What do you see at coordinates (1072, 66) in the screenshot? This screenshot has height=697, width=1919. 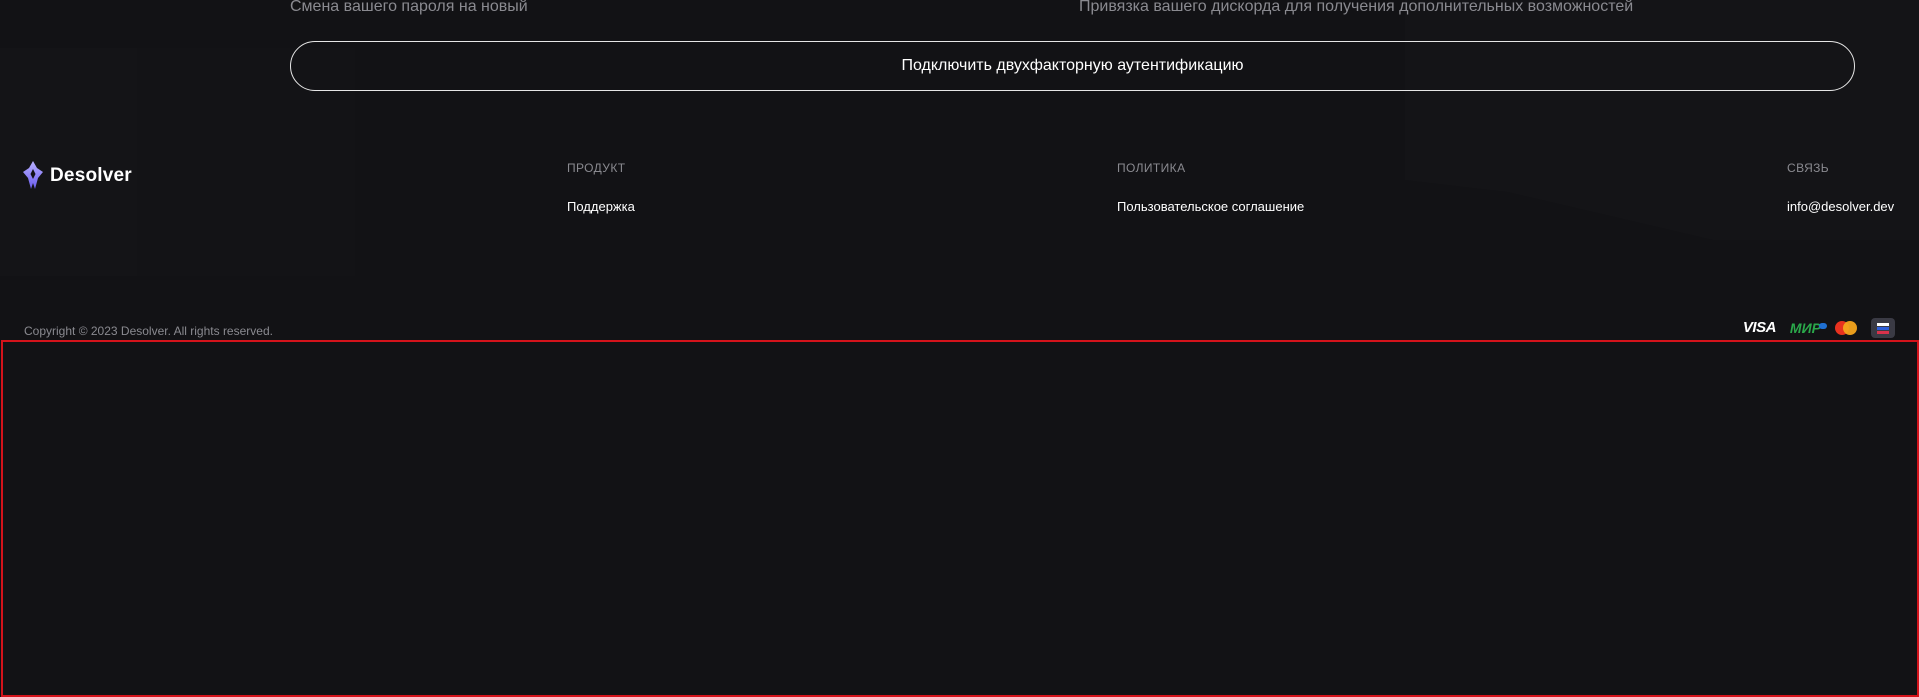 I see `enable-2fa-button: Подключить двухфакторную аутентификацию` at bounding box center [1072, 66].